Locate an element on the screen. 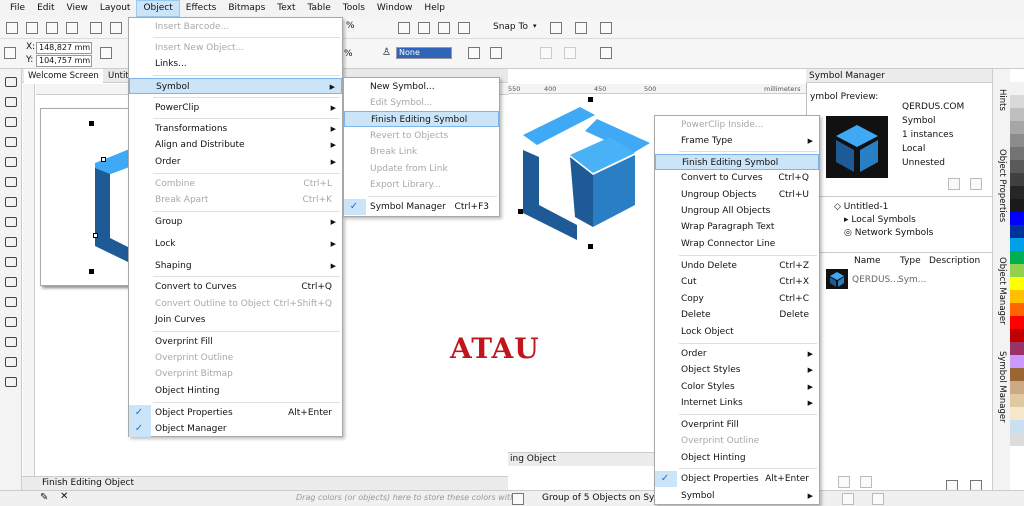 The width and height of the screenshot is (1024, 506). menu-item-powerclip: PowerClip ▶ is located at coordinates (235, 108).